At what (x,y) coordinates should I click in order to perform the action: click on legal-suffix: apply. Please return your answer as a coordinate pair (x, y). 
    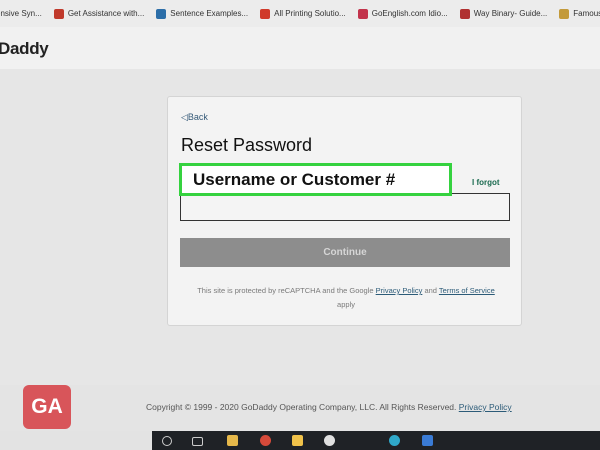
    Looking at the image, I should click on (346, 304).